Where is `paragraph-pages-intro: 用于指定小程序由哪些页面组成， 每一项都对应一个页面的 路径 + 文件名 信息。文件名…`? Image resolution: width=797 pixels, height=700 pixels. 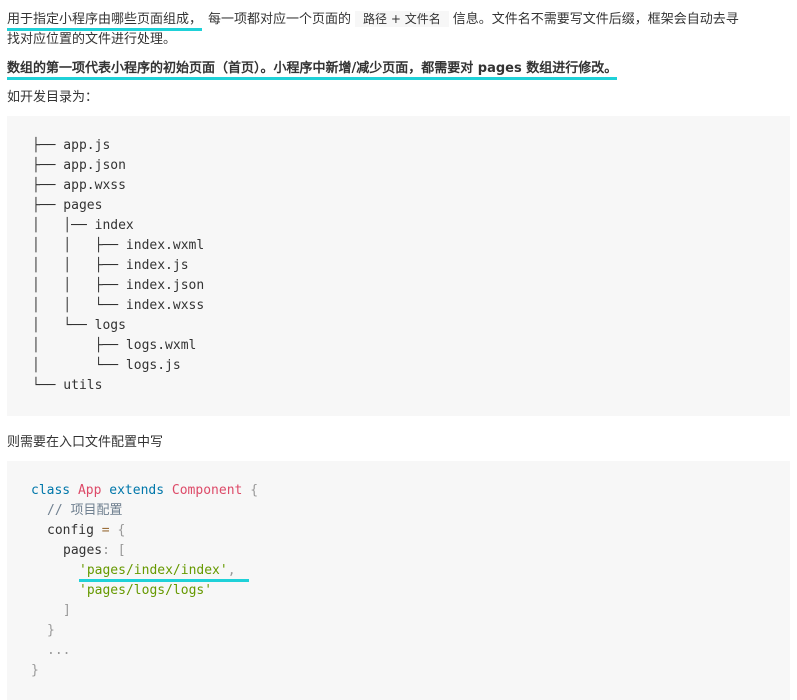 paragraph-pages-intro: 用于指定小程序由哪些页面组成， 每一项都对应一个页面的 路径 + 文件名 信息。文件名… is located at coordinates (373, 20).